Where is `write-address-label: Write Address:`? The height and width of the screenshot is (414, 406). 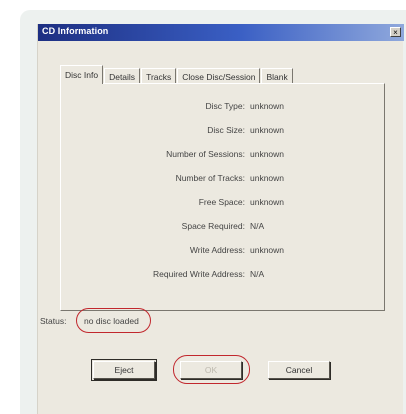 write-address-label: Write Address: is located at coordinates (217, 250).